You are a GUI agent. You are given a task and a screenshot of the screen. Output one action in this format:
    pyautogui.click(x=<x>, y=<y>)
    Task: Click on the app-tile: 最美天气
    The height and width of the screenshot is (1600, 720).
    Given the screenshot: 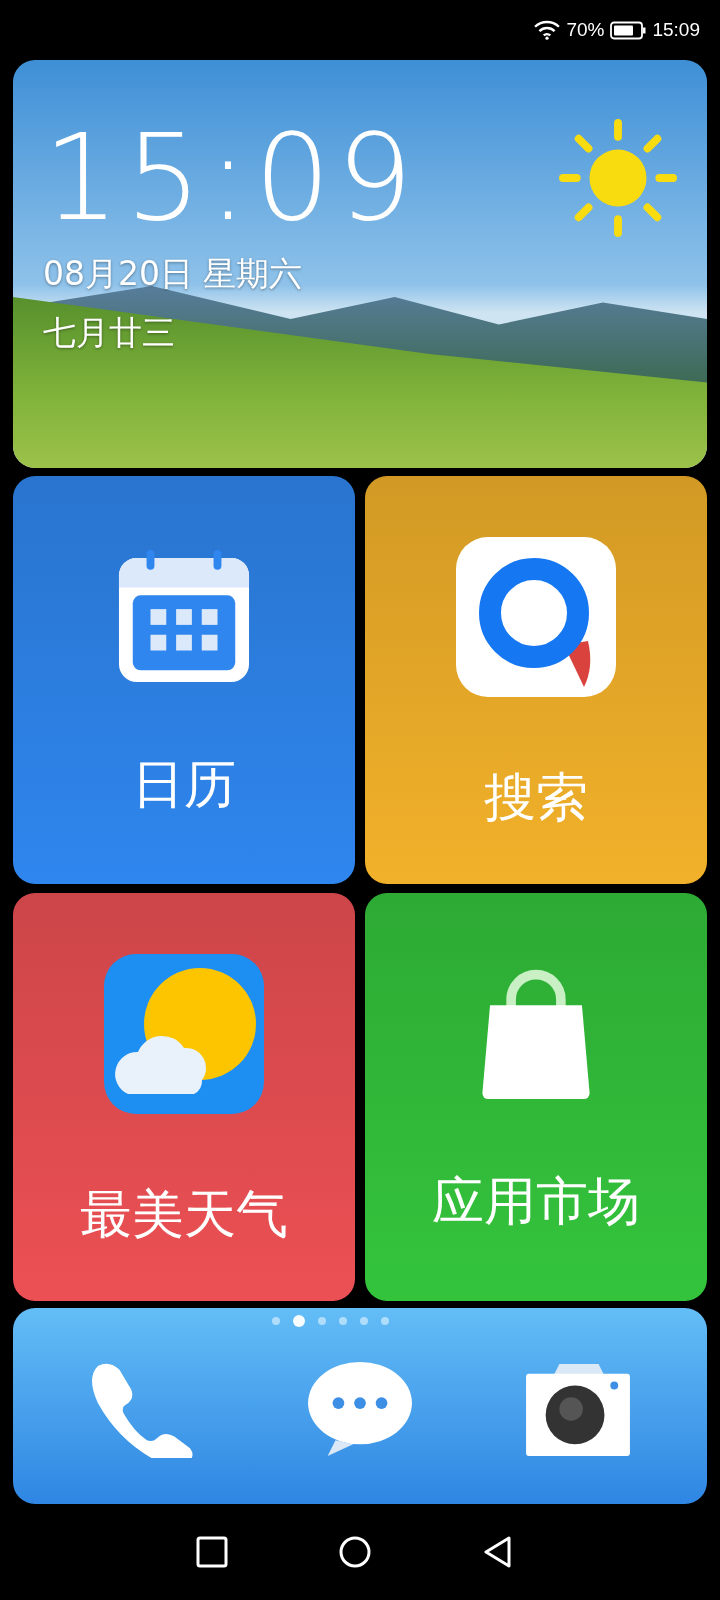 What is the action you would take?
    pyautogui.click(x=184, y=1097)
    